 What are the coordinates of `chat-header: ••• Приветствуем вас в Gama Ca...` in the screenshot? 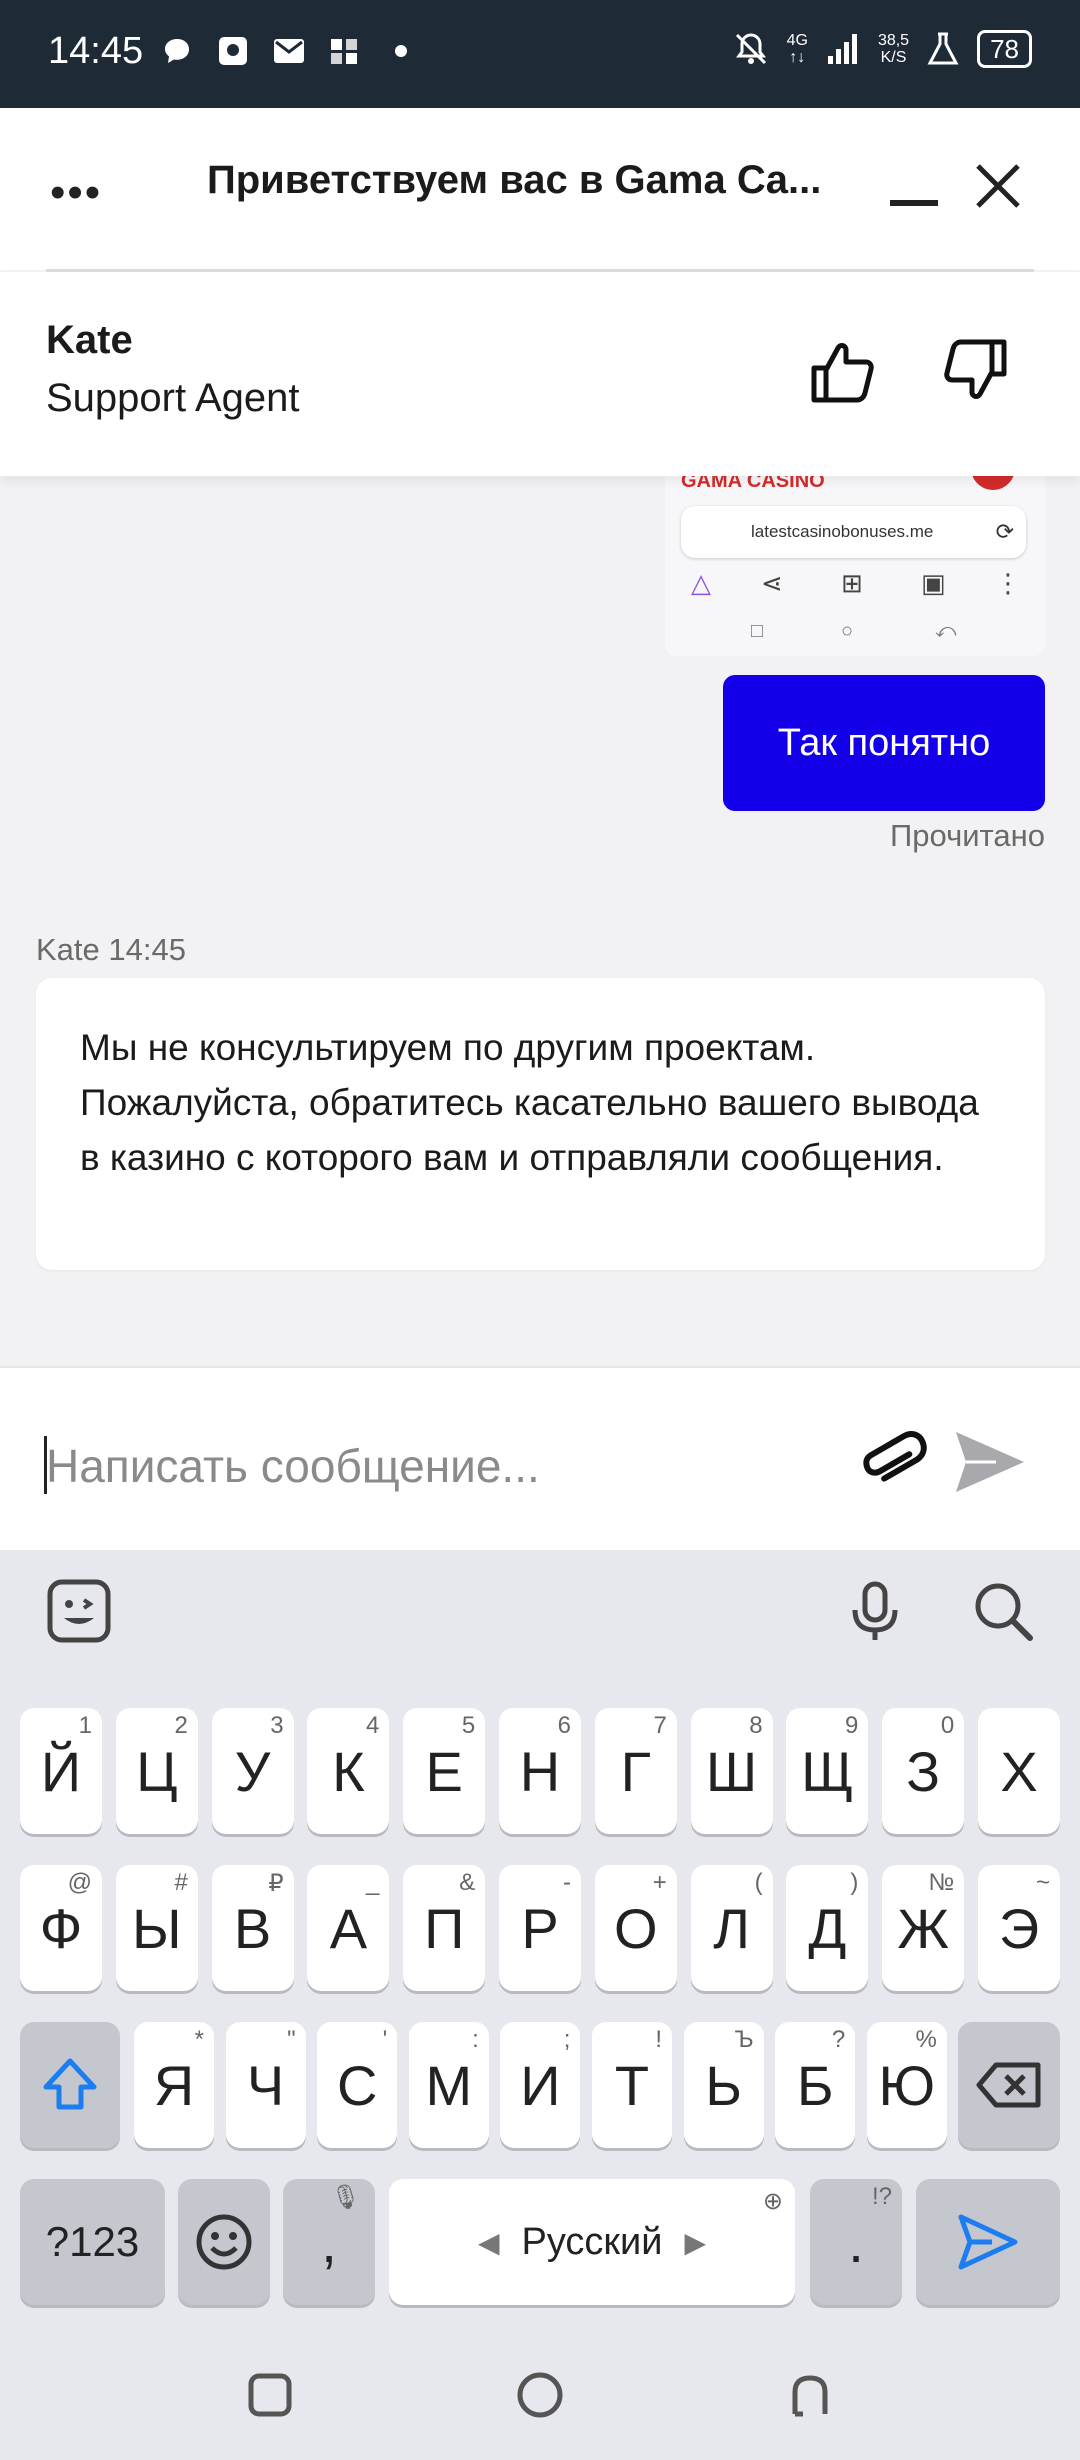 It's located at (540, 189).